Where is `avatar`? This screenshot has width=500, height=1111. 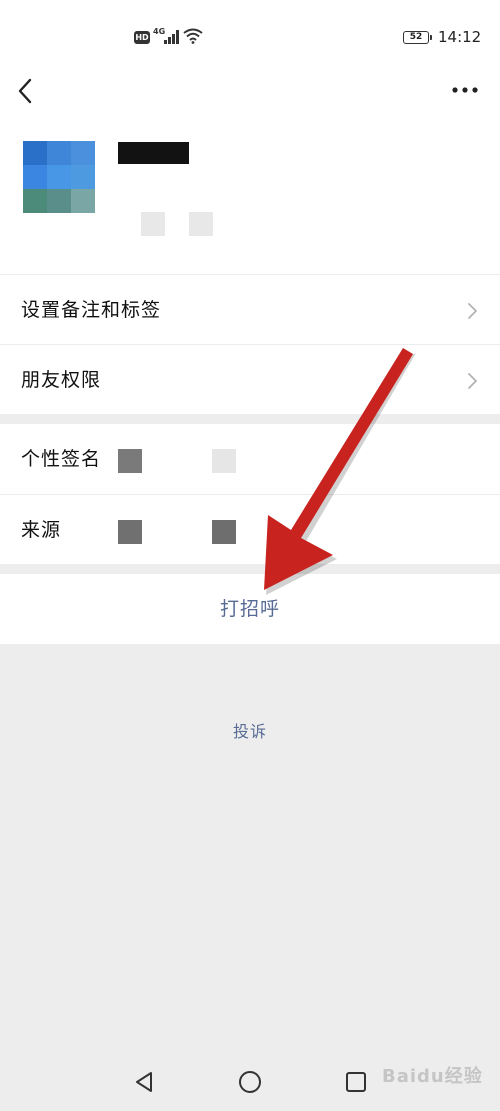 avatar is located at coordinates (59, 177).